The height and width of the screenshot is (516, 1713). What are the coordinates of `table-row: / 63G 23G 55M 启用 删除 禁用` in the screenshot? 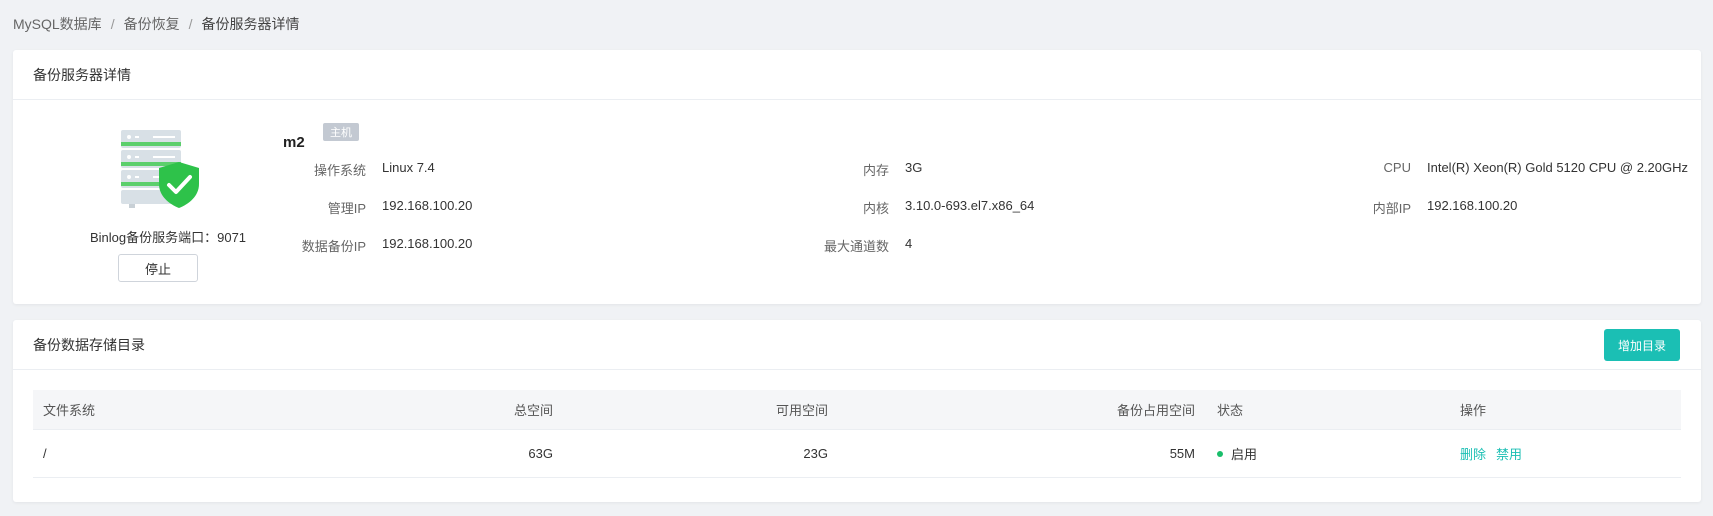 It's located at (857, 454).